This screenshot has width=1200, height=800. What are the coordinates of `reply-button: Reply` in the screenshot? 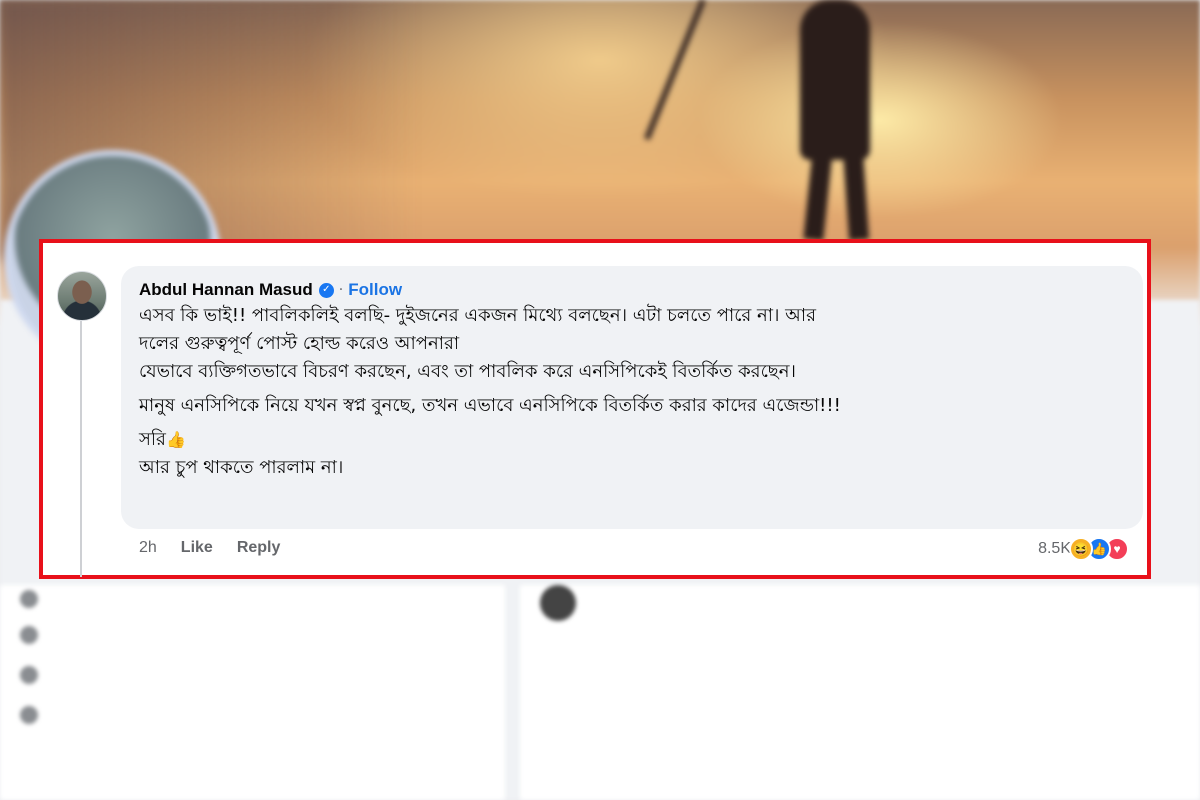 It's located at (259, 548).